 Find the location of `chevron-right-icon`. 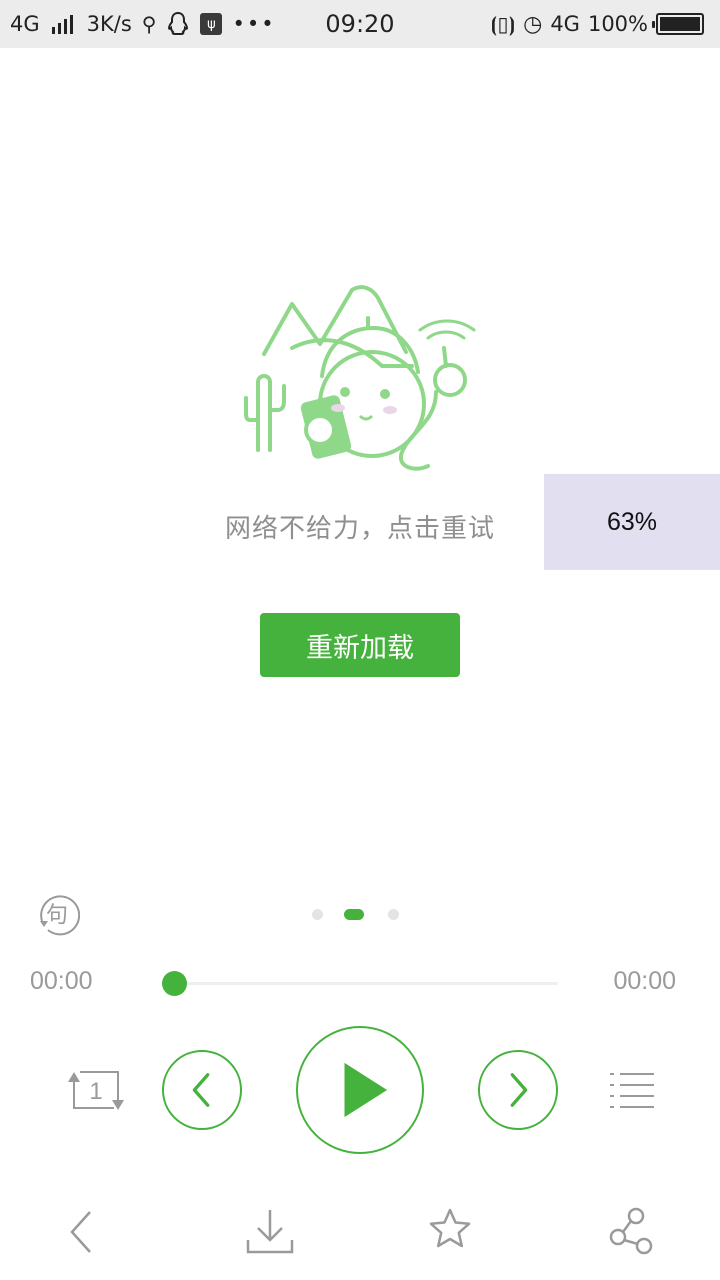

chevron-right-icon is located at coordinates (519, 1090).